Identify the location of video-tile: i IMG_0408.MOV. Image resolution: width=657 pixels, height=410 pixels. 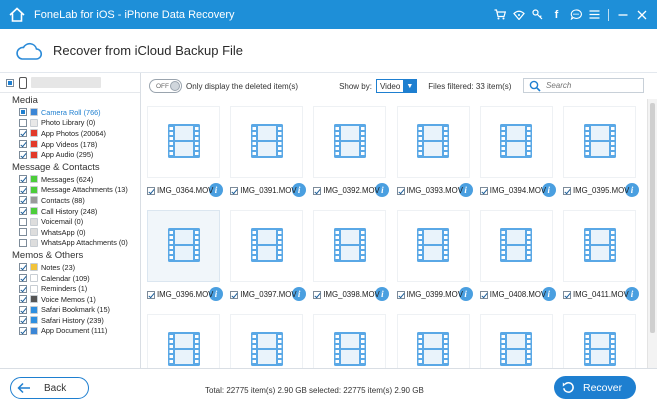
(517, 257).